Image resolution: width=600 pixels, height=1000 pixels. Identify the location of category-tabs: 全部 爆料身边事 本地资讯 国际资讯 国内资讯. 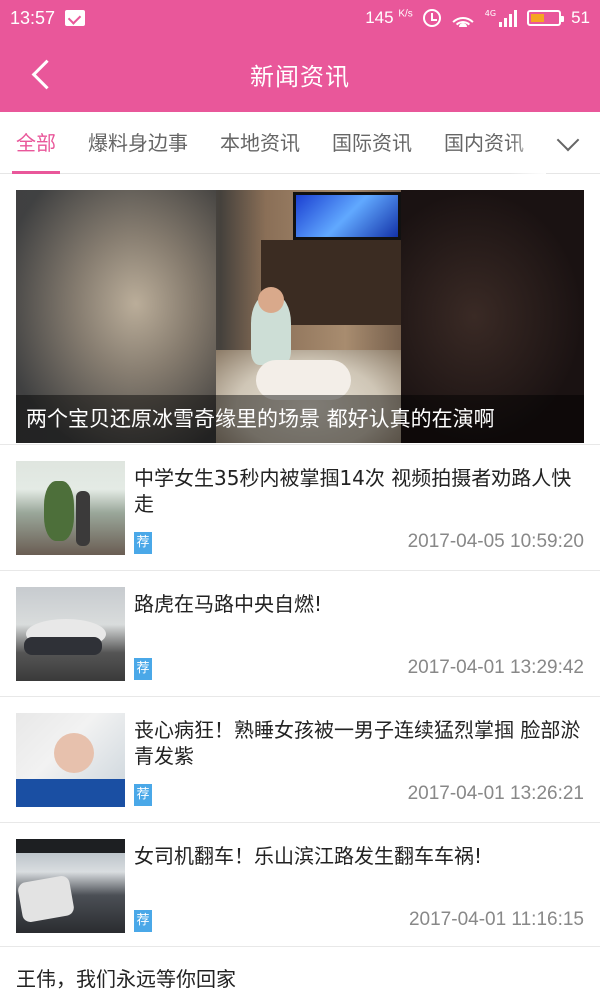
(300, 143).